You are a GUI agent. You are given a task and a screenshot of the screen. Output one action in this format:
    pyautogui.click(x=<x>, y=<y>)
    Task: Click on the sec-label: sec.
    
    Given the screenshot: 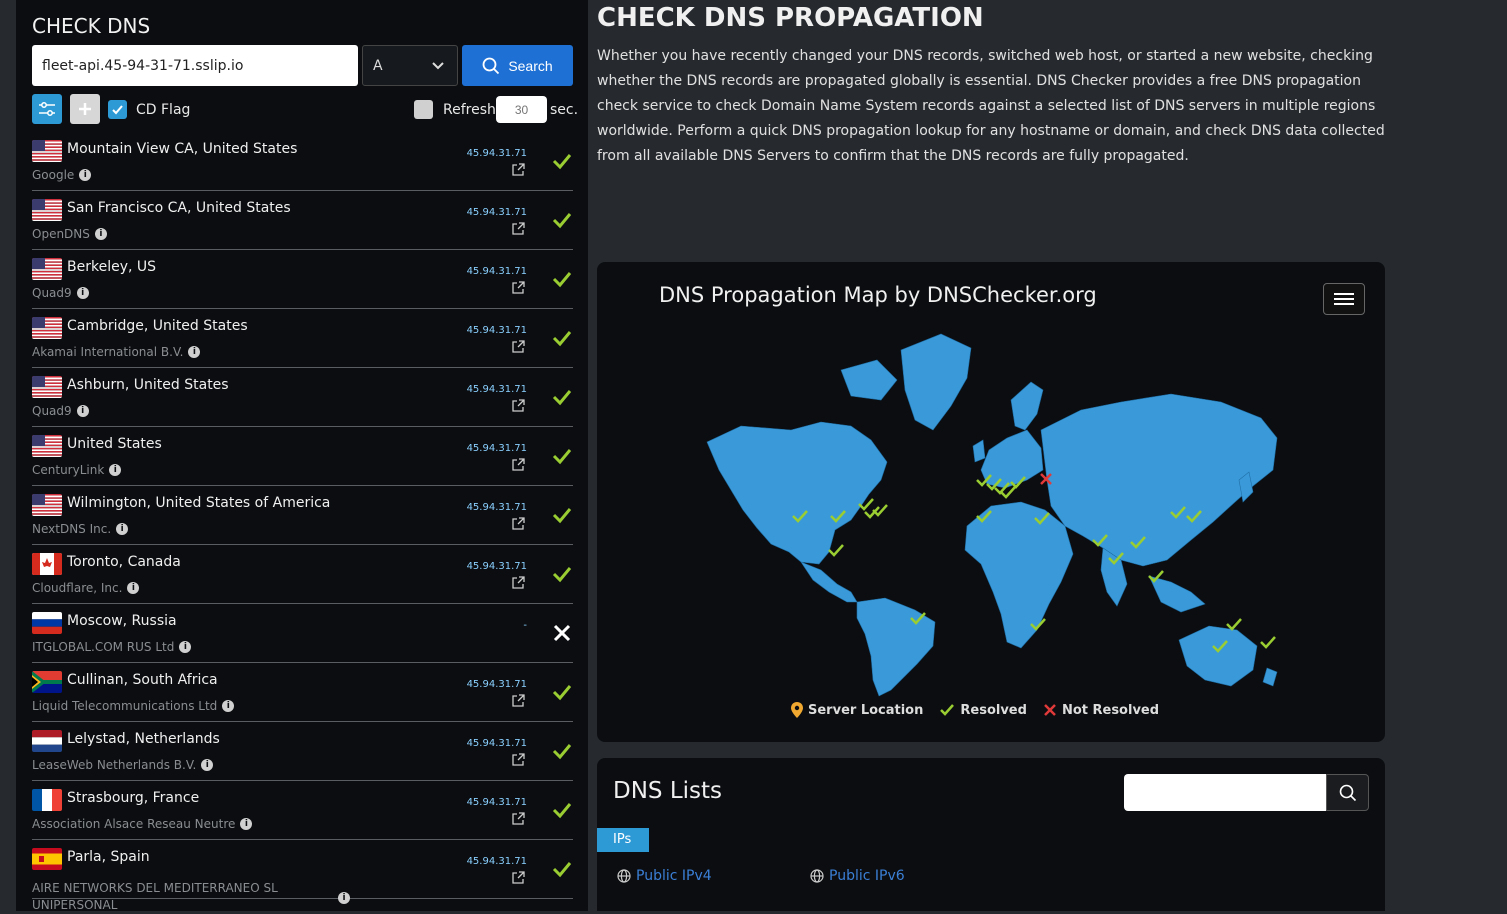 What is the action you would take?
    pyautogui.click(x=564, y=110)
    